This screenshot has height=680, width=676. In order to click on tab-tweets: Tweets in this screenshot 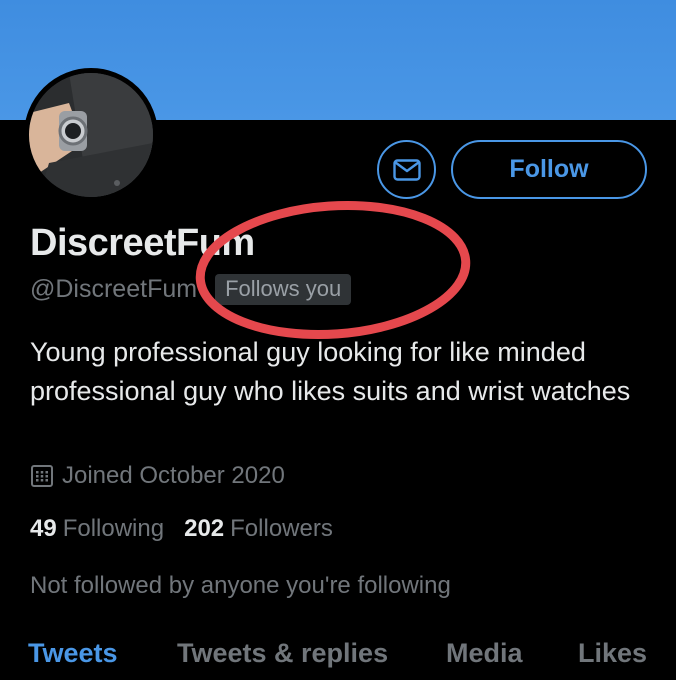, I will do `click(73, 653)`.